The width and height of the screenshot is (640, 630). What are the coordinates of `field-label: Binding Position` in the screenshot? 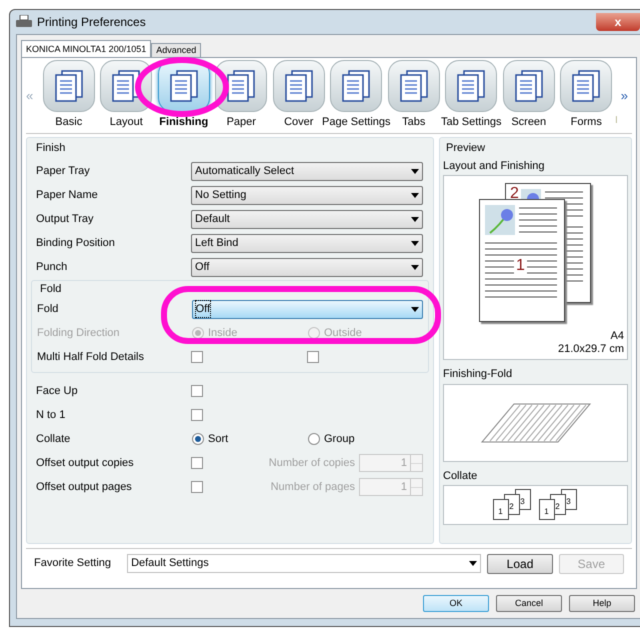 It's located at (76, 244).